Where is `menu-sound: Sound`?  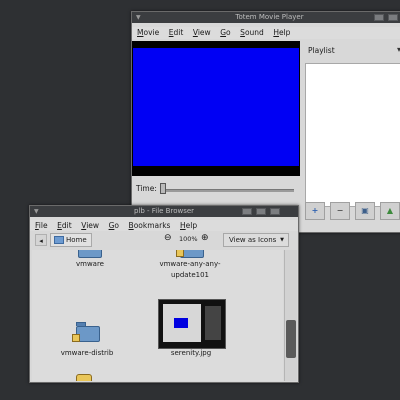 menu-sound: Sound is located at coordinates (252, 33).